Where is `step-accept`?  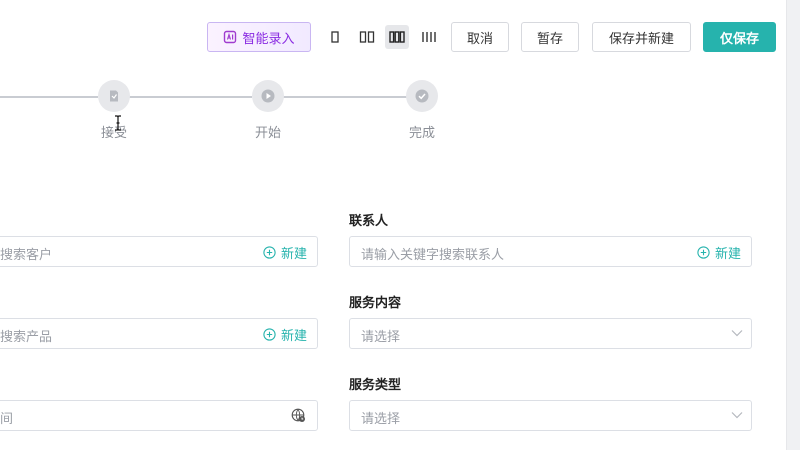 step-accept is located at coordinates (114, 96).